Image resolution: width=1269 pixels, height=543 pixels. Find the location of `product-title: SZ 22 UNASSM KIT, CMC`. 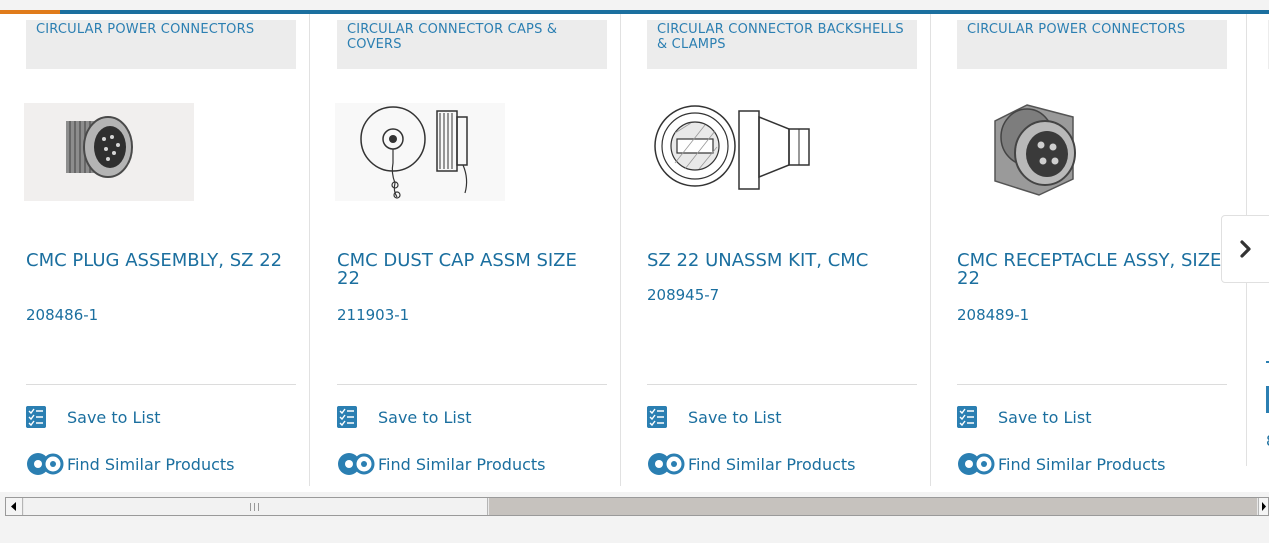

product-title: SZ 22 UNASSM KIT, CMC is located at coordinates (781, 261).